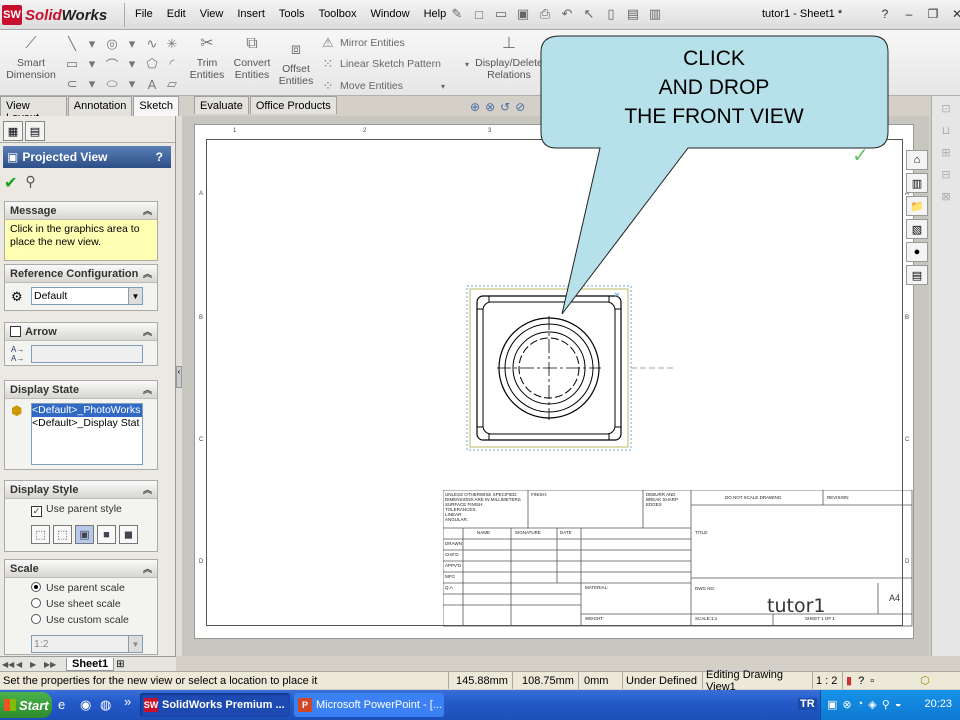 The width and height of the screenshot is (960, 720). Describe the element at coordinates (87, 644) in the screenshot. I see `custom-scale-select: 1:2 ▼` at that location.